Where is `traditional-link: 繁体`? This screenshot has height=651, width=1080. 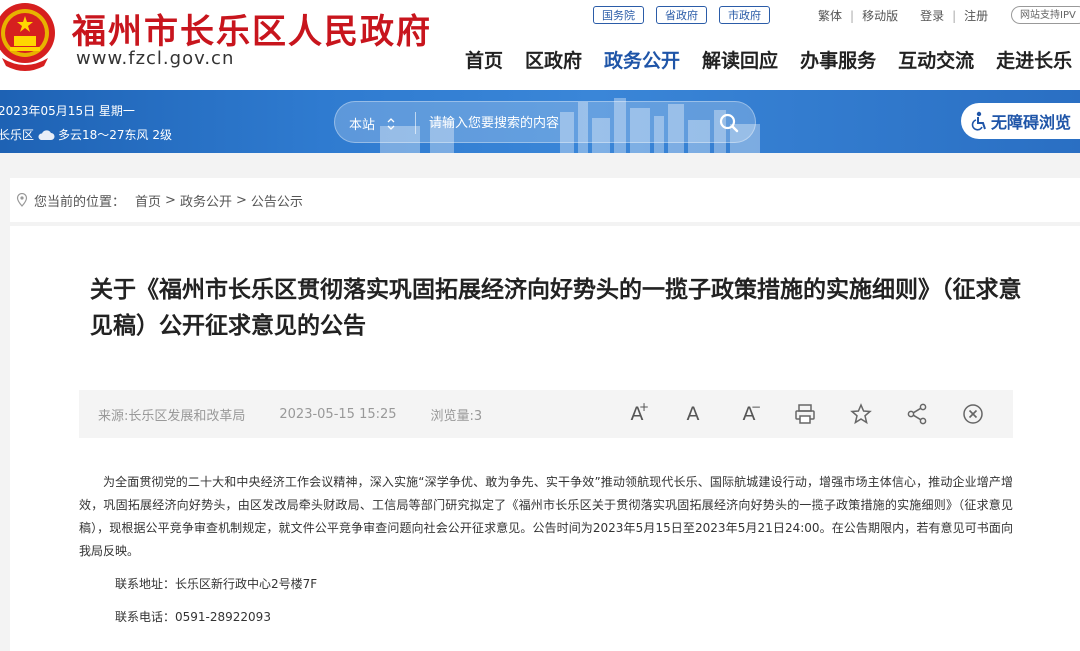
traditional-link: 繁体 is located at coordinates (830, 15).